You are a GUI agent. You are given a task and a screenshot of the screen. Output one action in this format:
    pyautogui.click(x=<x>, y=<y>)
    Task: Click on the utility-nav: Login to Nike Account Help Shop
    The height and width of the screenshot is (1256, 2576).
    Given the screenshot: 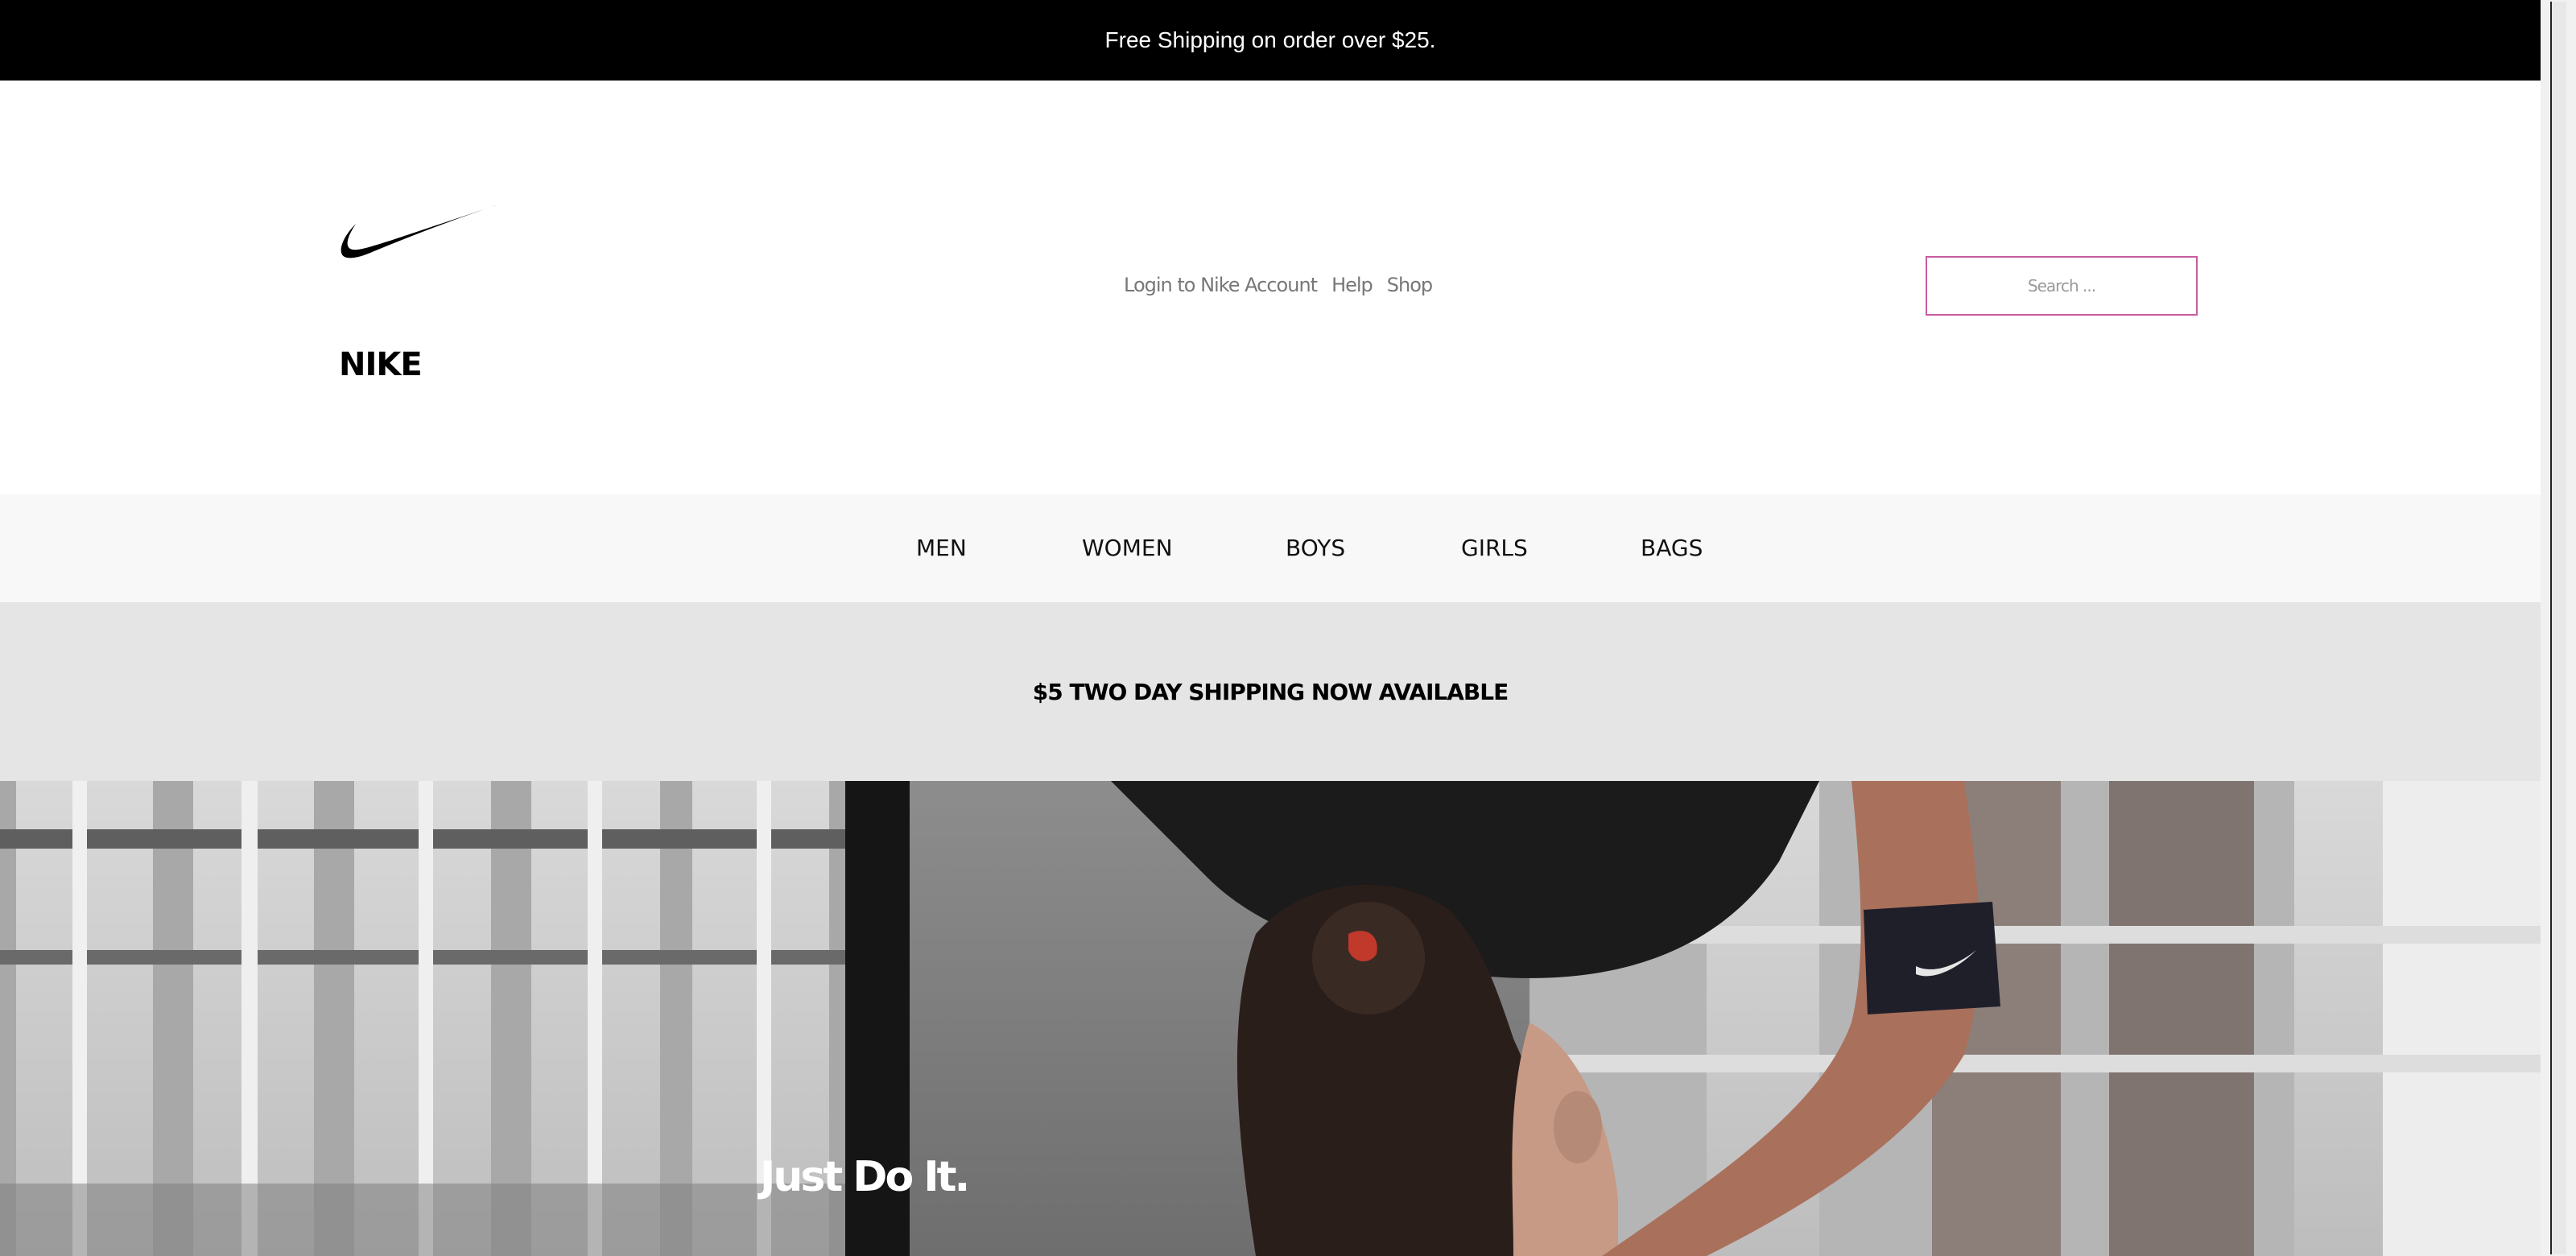 What is the action you would take?
    pyautogui.click(x=1278, y=285)
    